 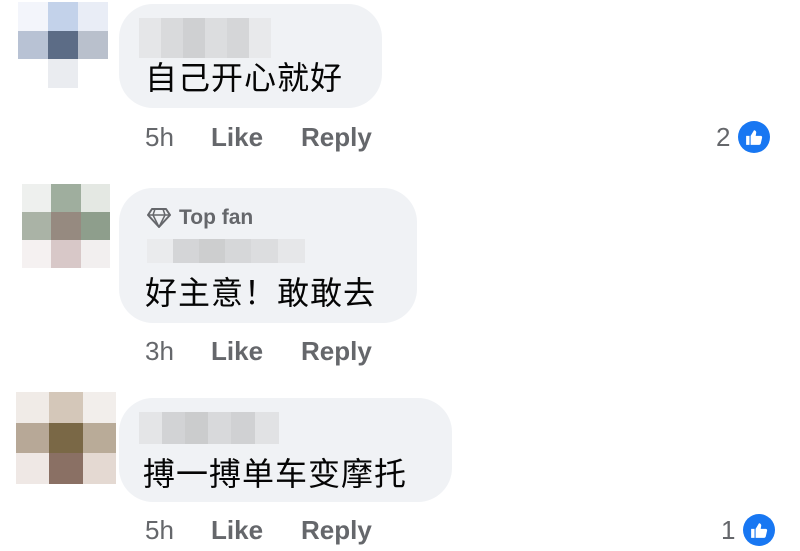 I want to click on reaction-summary: 1, so click(x=748, y=530).